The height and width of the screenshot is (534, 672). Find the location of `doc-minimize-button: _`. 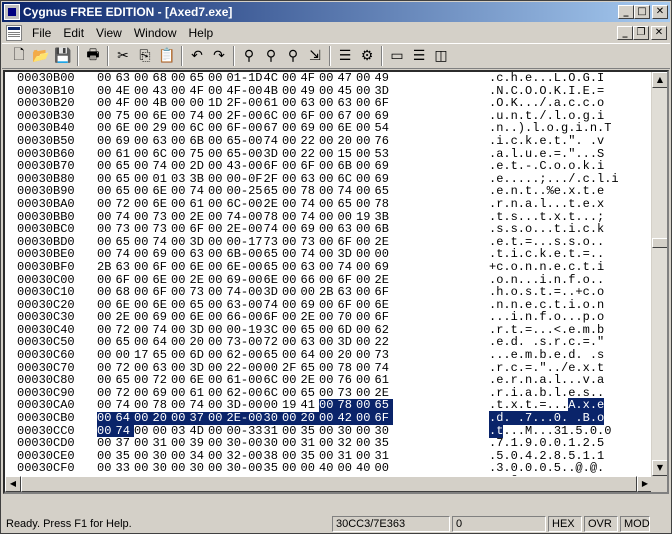

doc-minimize-button: _ is located at coordinates (625, 32).